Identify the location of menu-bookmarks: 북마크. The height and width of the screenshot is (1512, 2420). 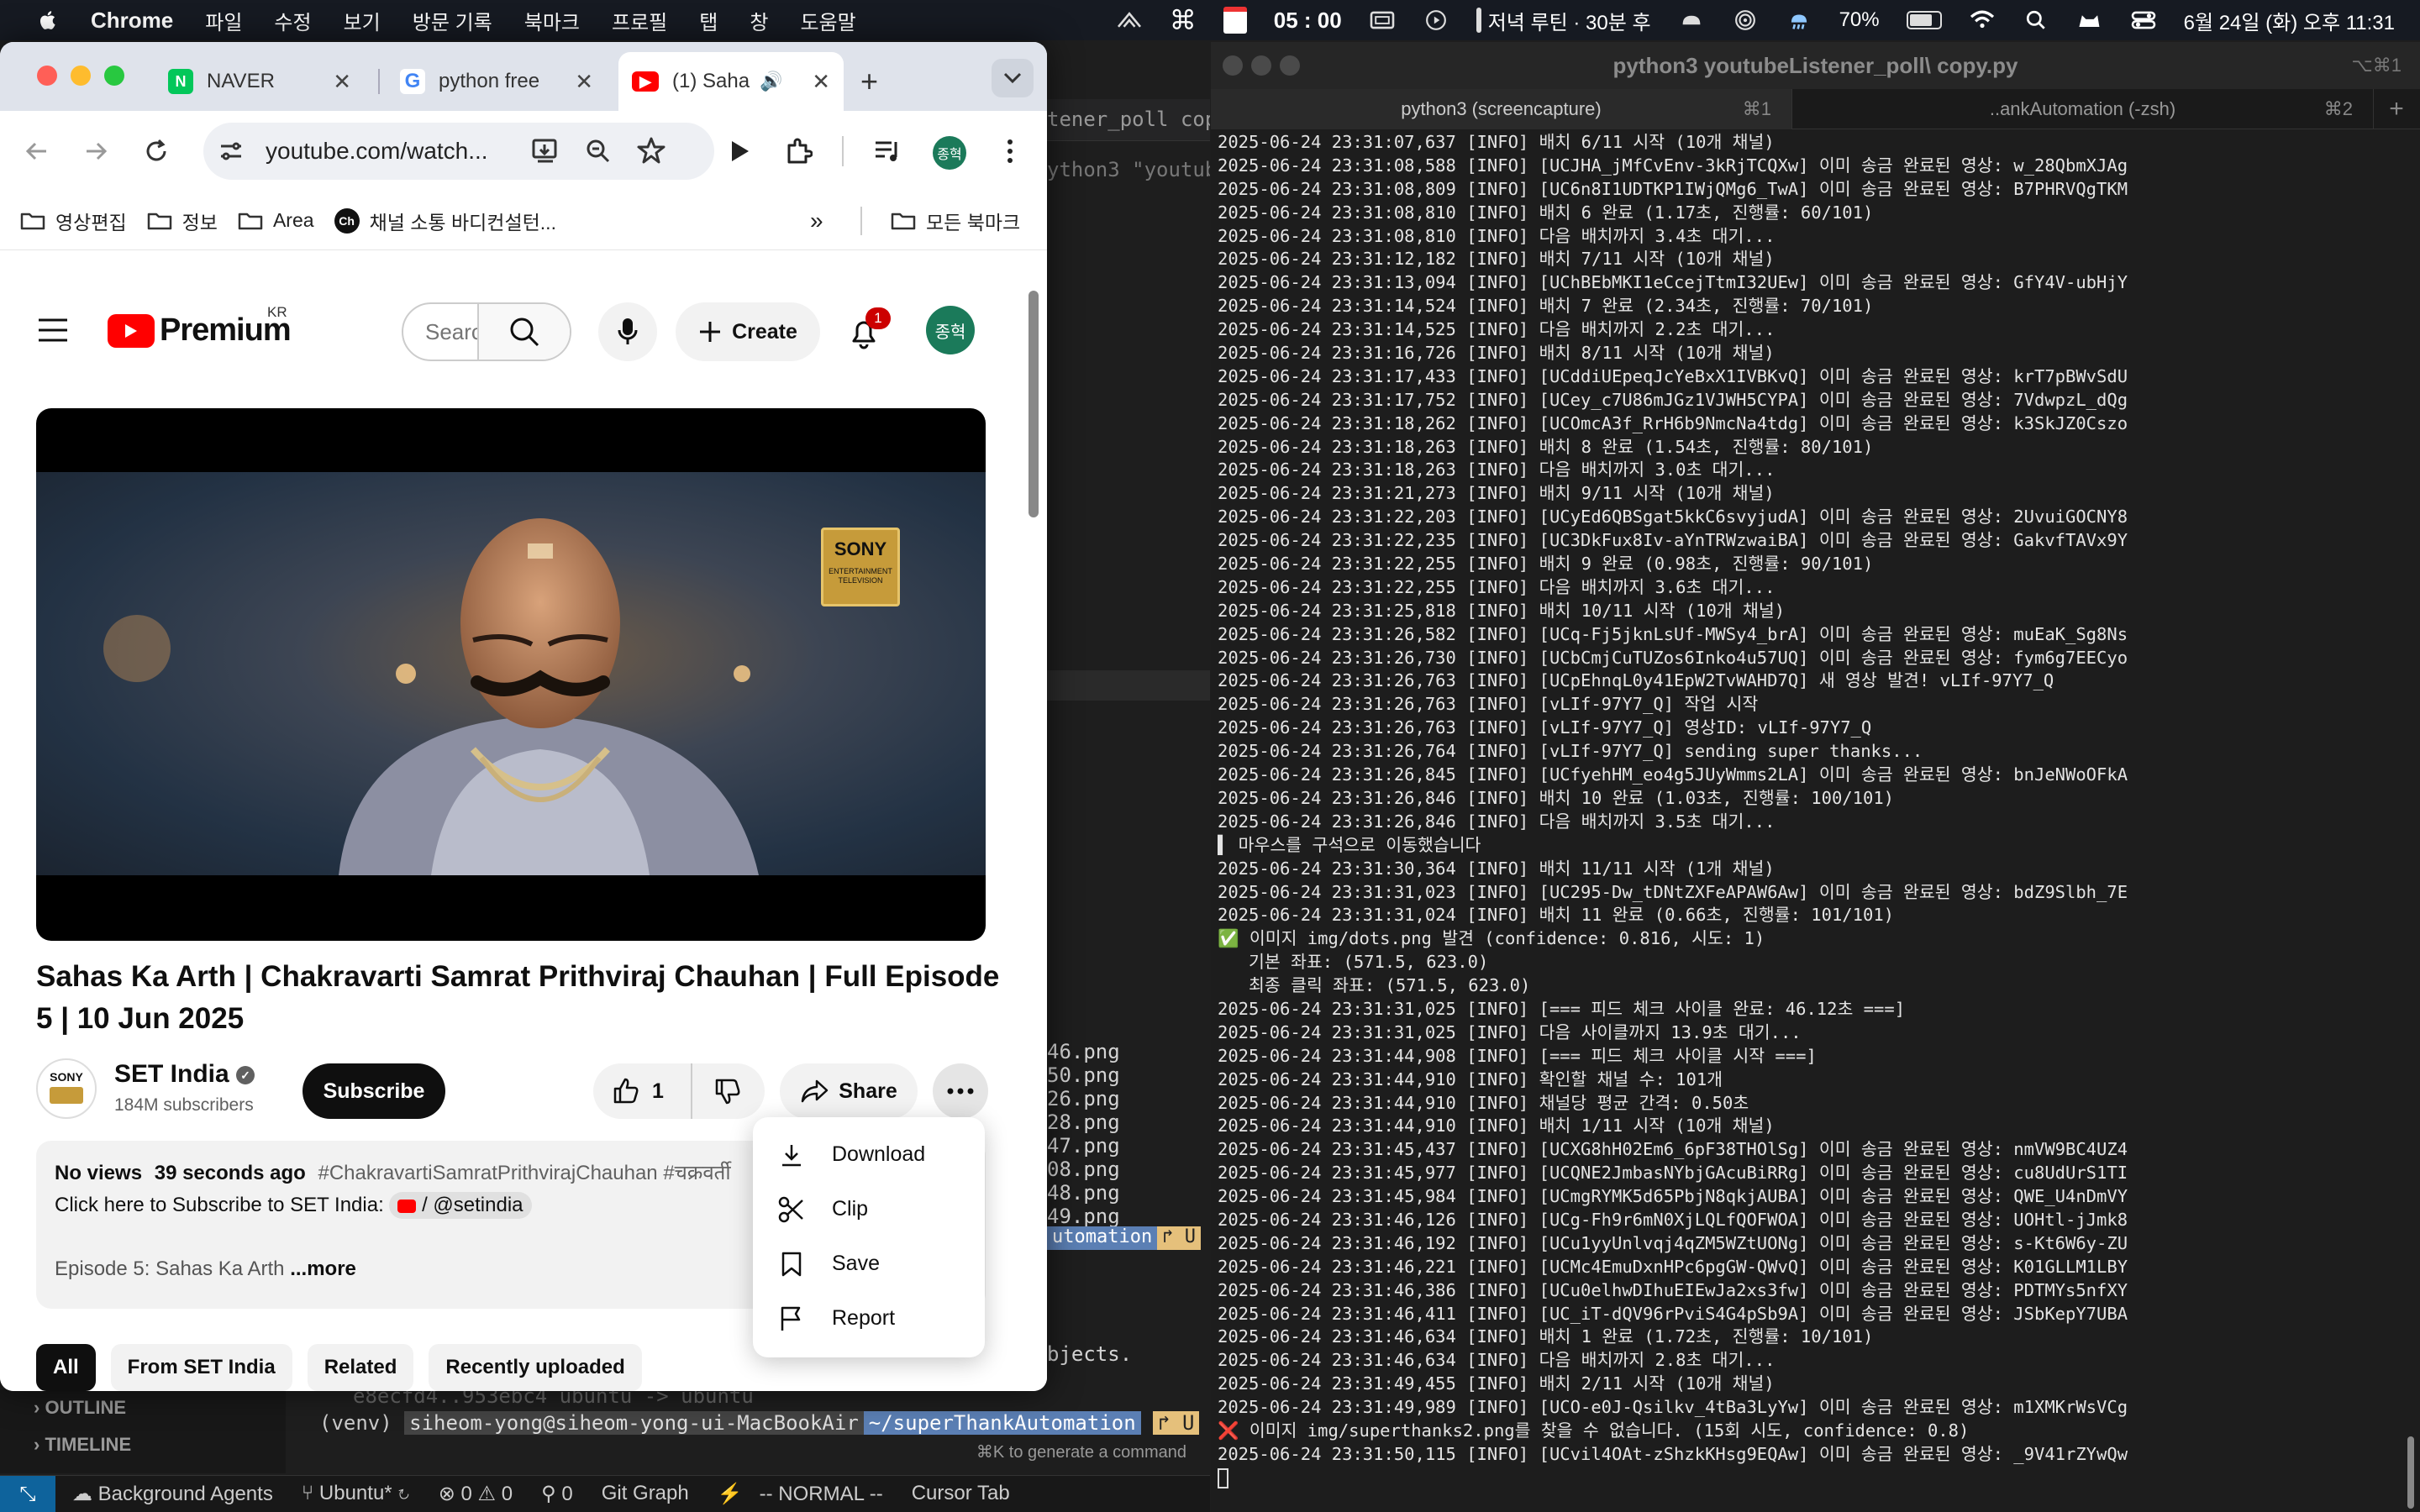
(552, 20).